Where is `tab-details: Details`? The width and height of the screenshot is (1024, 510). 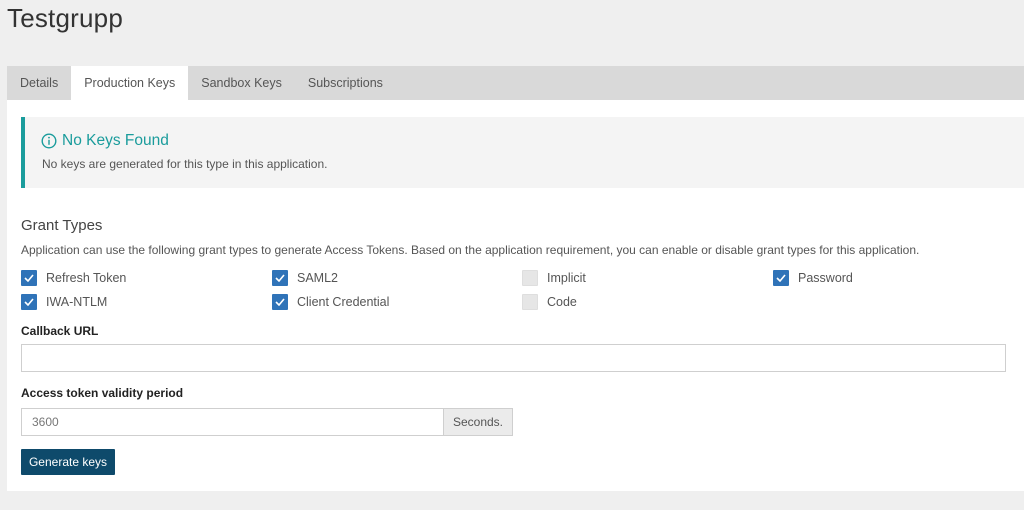 tab-details: Details is located at coordinates (39, 83).